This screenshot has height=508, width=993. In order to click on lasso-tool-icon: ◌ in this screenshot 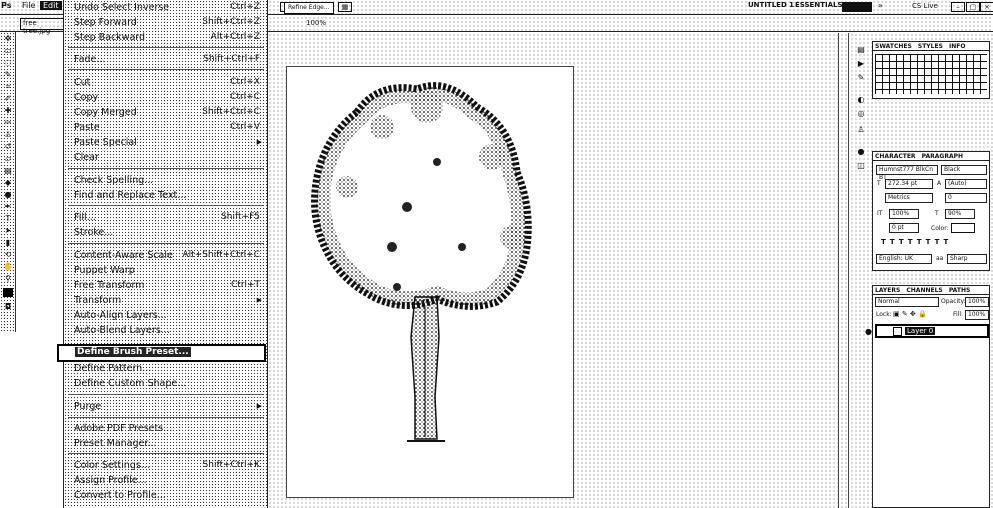, I will do `click(8, 62)`.